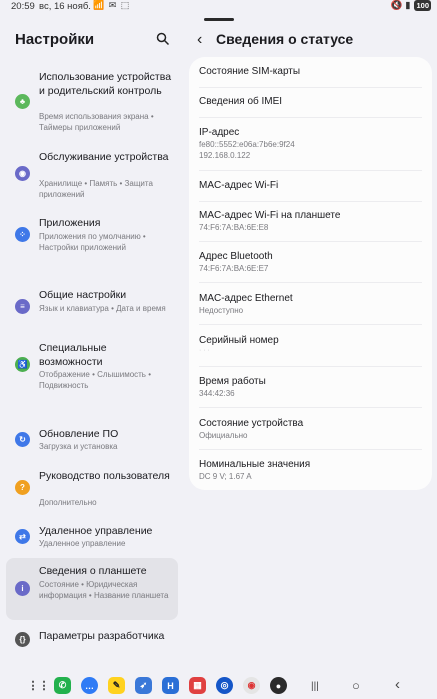  I want to click on menu-item-title: Удаленное управление, so click(96, 531).